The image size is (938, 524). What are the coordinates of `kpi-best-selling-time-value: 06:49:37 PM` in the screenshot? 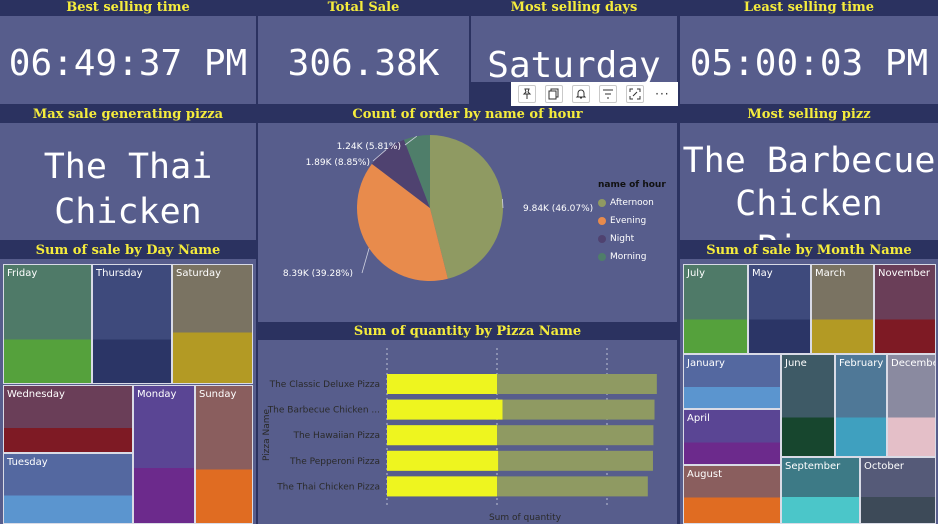 It's located at (128, 63).